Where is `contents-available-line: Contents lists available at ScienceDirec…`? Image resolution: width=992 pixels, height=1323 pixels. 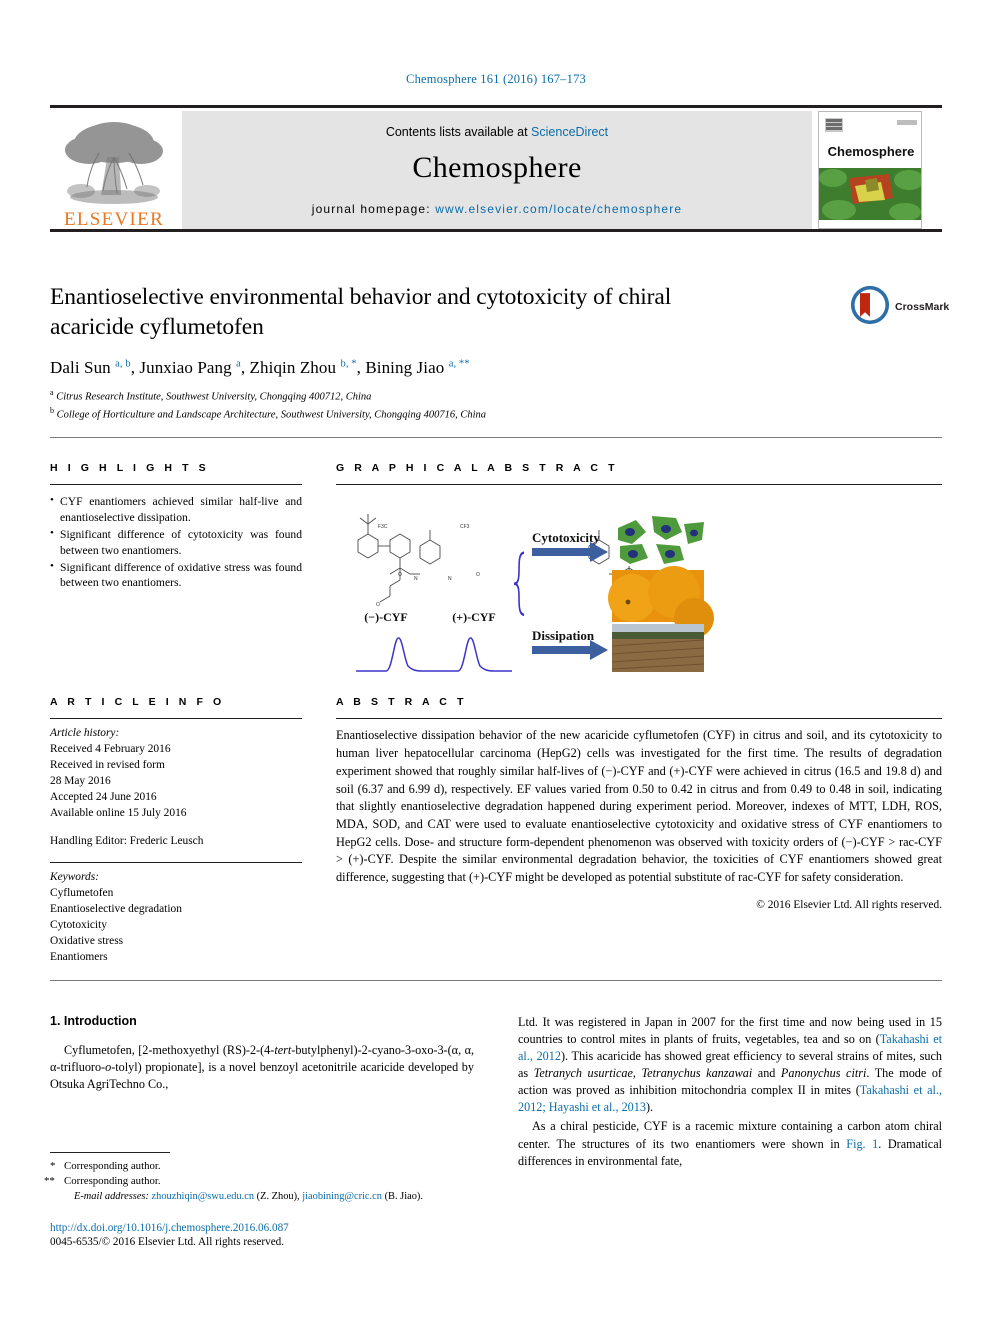 contents-available-line: Contents lists available at ScienceDirec… is located at coordinates (497, 132).